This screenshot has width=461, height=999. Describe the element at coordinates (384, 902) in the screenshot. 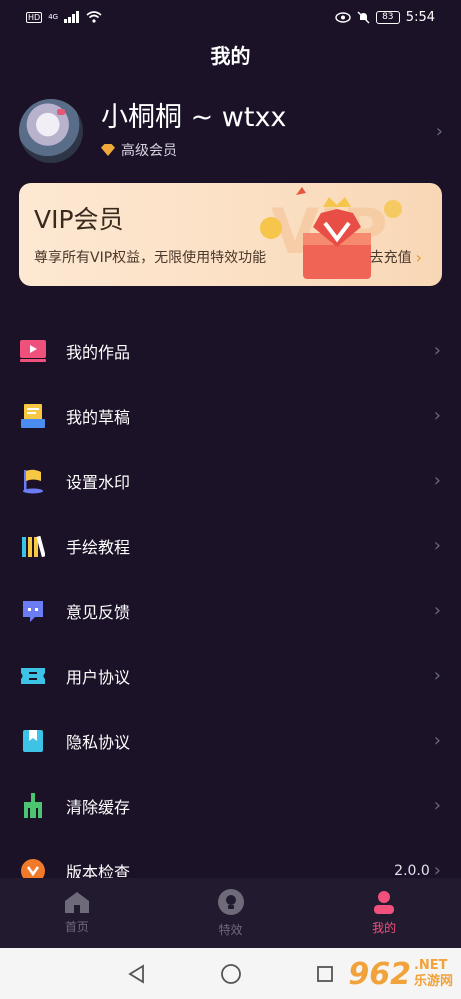

I see `profile-icon` at that location.